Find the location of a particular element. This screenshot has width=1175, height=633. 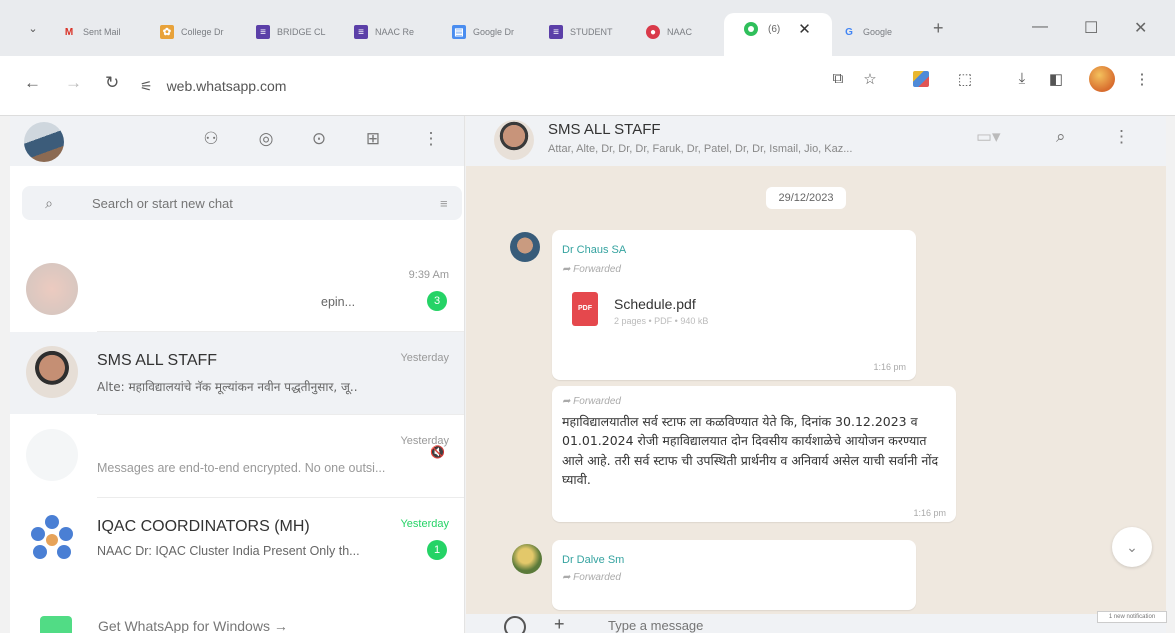

tab-naac-re: ≡ NAAC Re is located at coordinates (395, 32).